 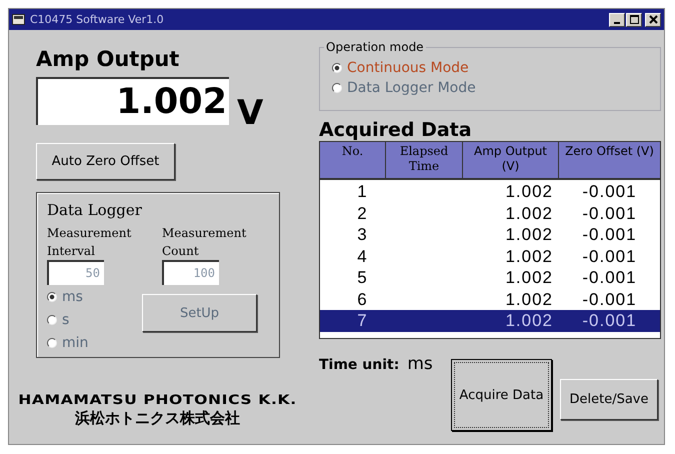 I want to click on amp-output-label: Amp Output, so click(x=108, y=60).